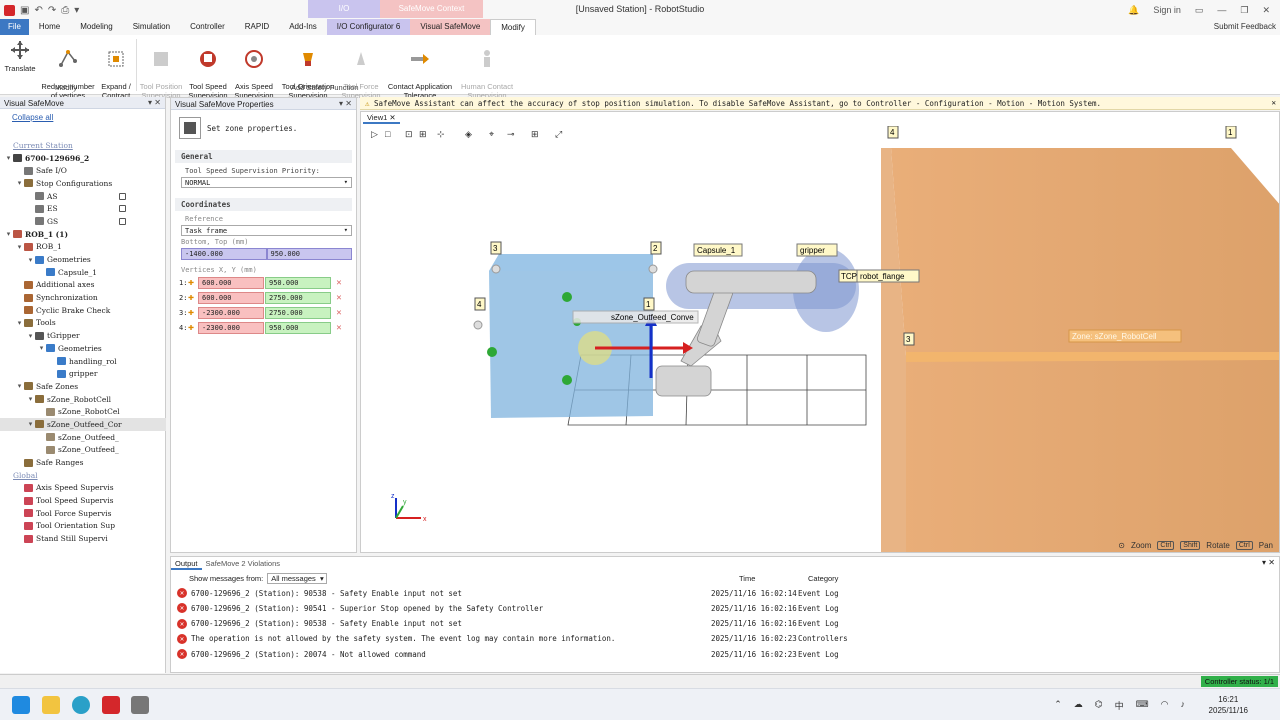  I want to click on tree-item: Capsule_1, so click(83, 272).